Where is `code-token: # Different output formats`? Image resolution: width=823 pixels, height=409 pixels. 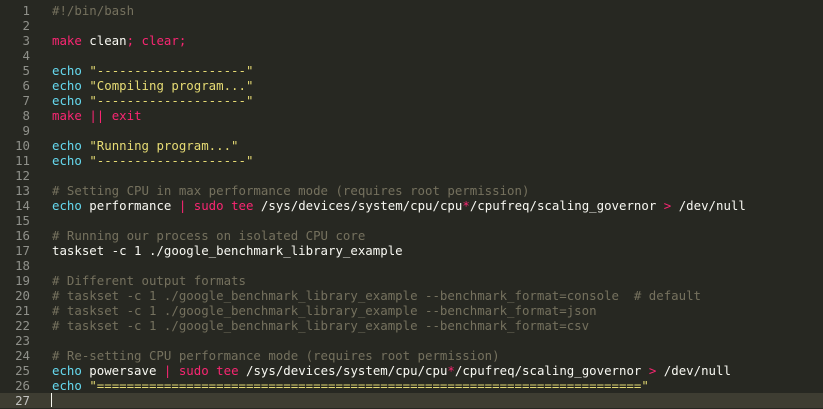 code-token: # Different output formats is located at coordinates (149, 280).